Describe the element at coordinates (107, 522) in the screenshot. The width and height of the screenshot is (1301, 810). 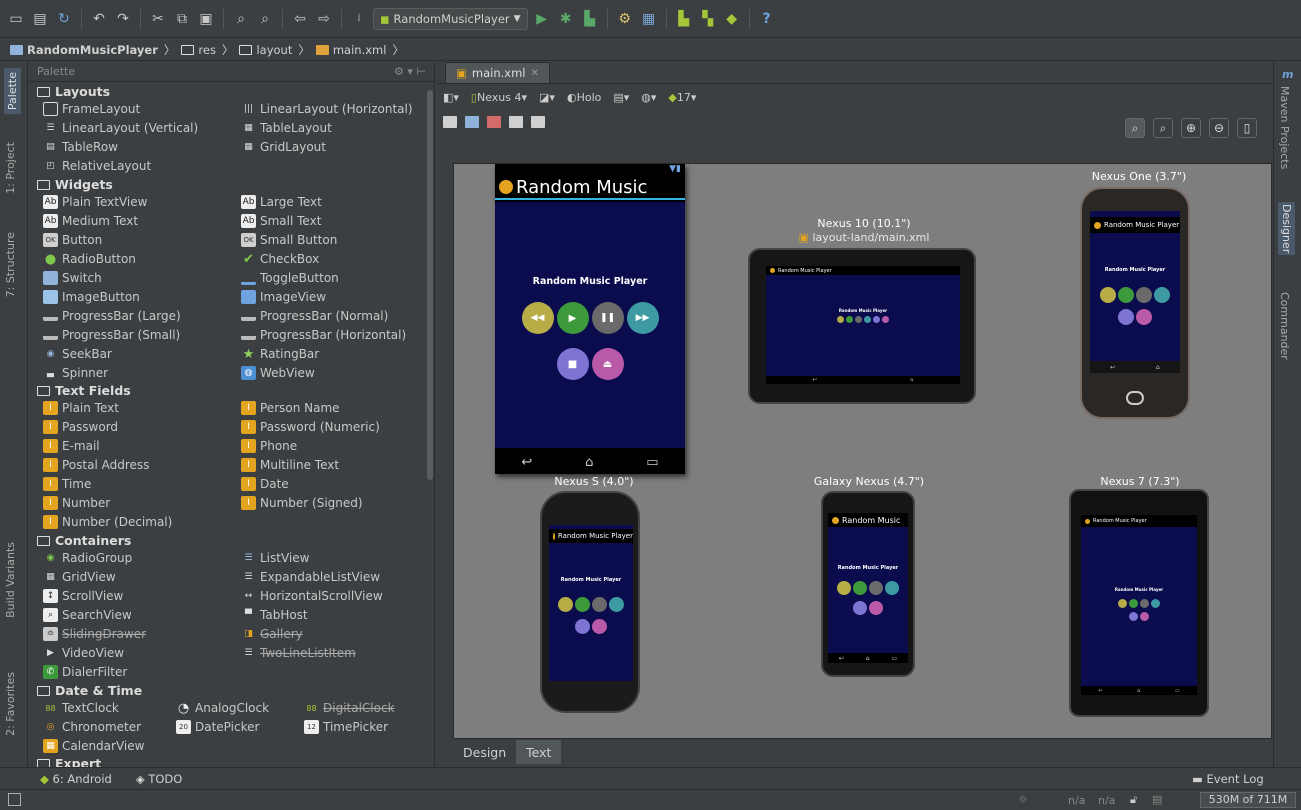
I see `palette-item-number-decimal: I Number (Decimal)` at that location.